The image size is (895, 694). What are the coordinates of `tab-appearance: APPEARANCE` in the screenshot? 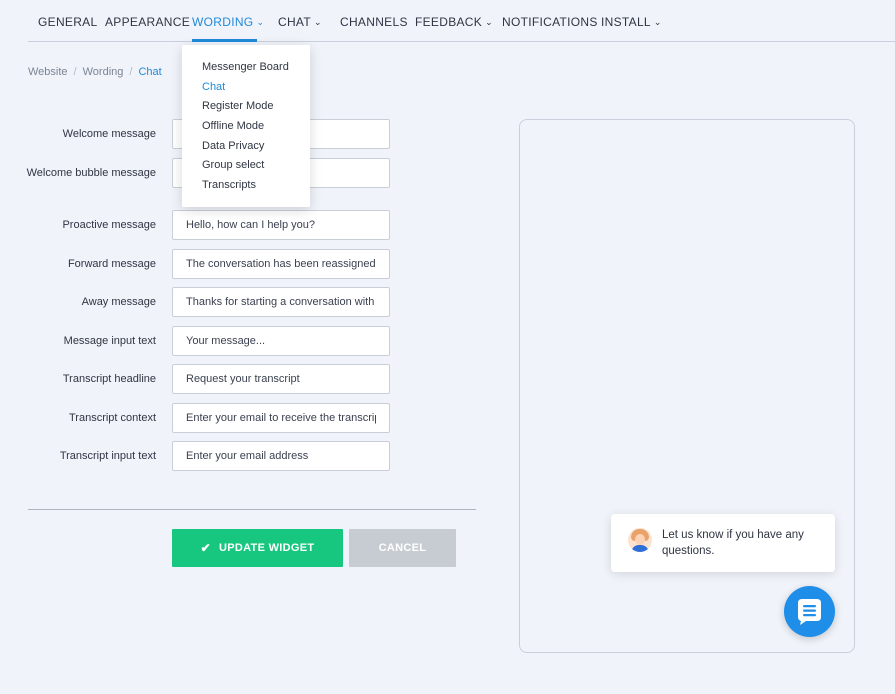 It's located at (147, 21).